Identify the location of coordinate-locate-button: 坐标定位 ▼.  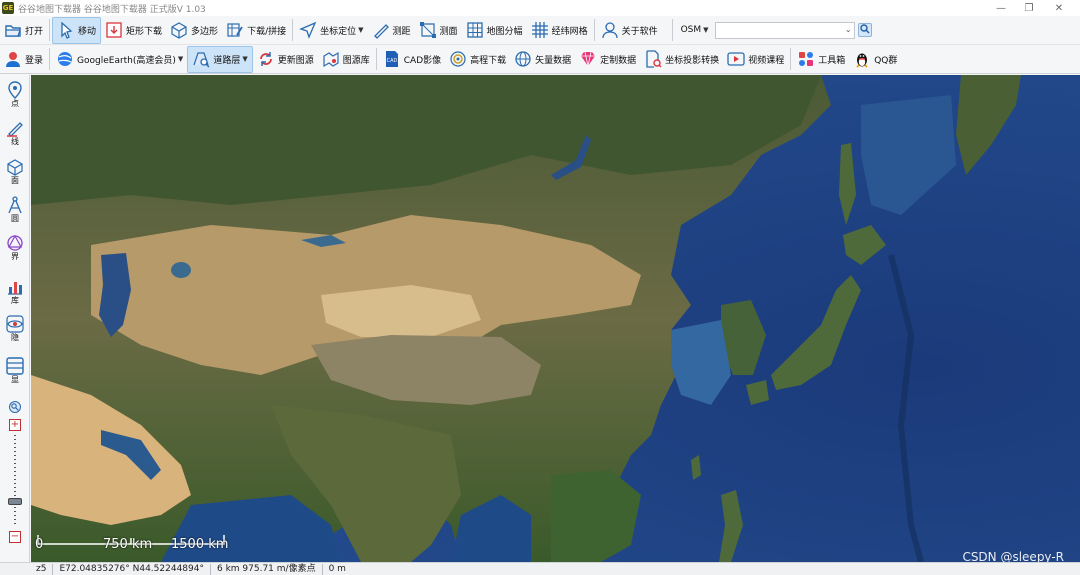
(331, 30).